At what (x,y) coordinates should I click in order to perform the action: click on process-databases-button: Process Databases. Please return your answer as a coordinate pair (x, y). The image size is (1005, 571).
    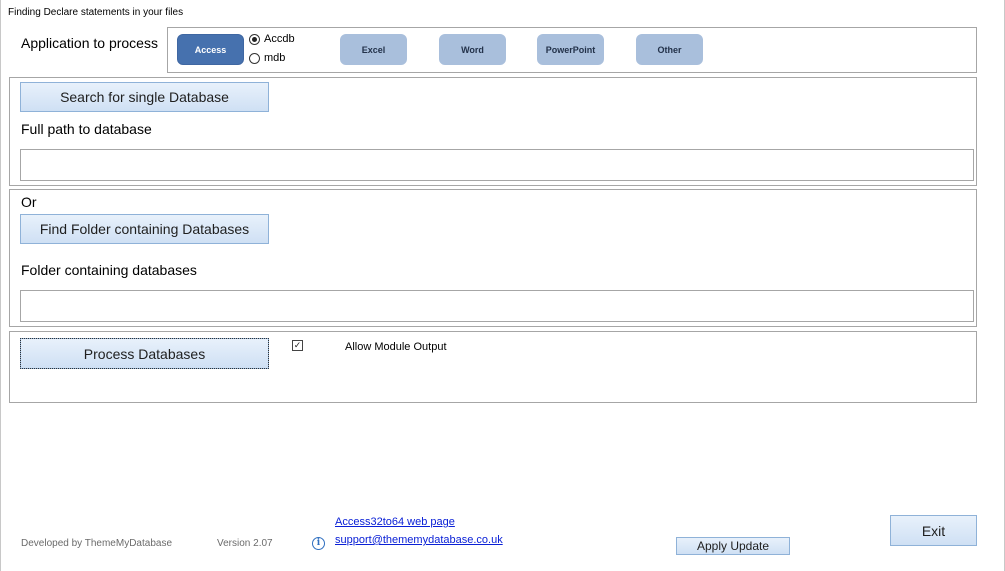
    Looking at the image, I should click on (144, 353).